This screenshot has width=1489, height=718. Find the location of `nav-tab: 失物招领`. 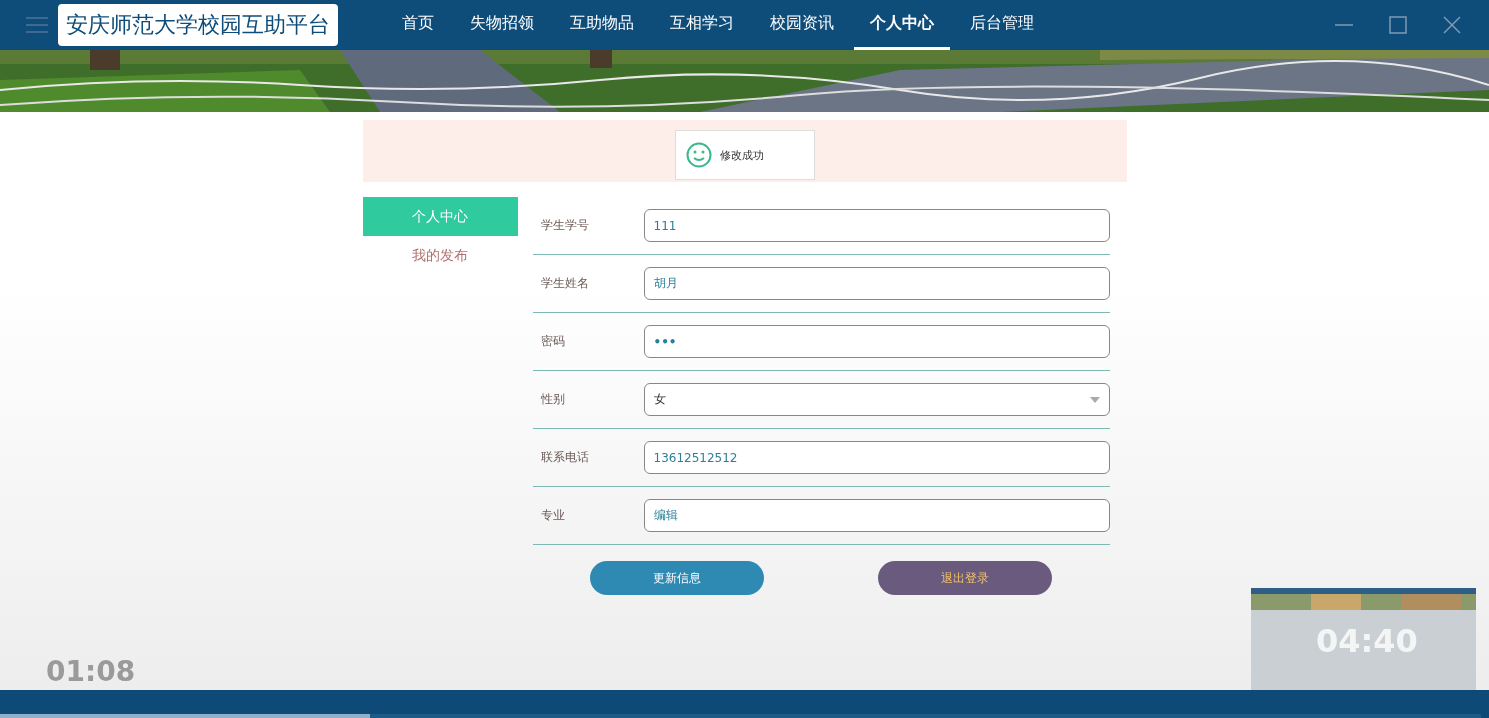

nav-tab: 失物招领 is located at coordinates (502, 25).